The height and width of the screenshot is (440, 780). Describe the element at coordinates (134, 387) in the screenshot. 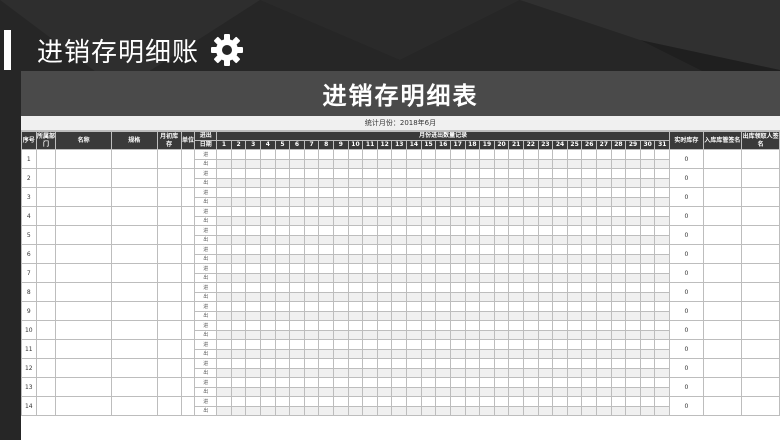

I see `spec-cell` at that location.